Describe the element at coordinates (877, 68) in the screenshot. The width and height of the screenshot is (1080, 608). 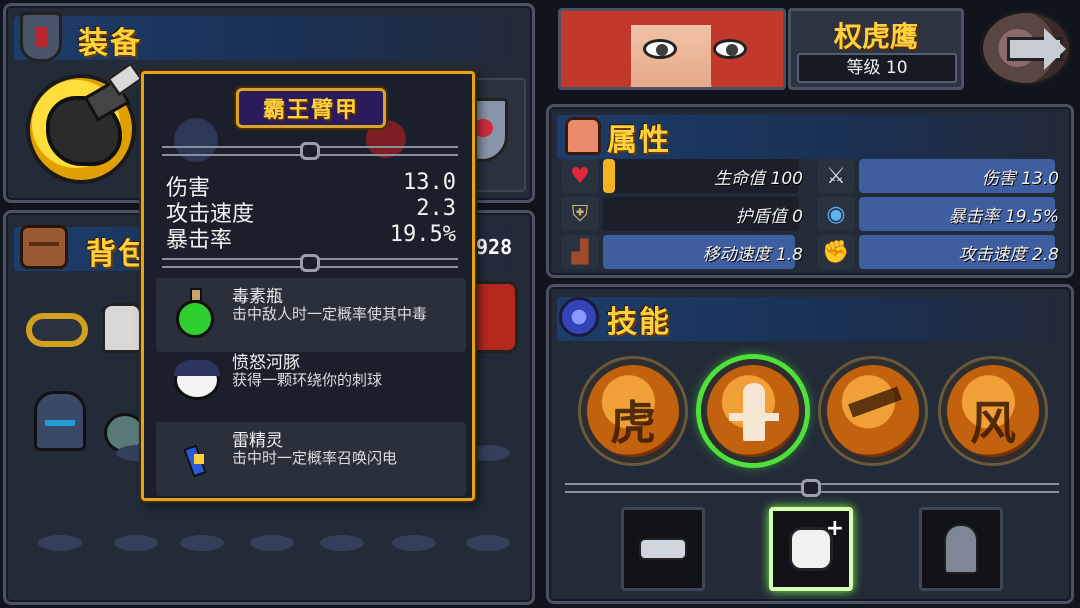
I see `character-level: 等级 10` at that location.